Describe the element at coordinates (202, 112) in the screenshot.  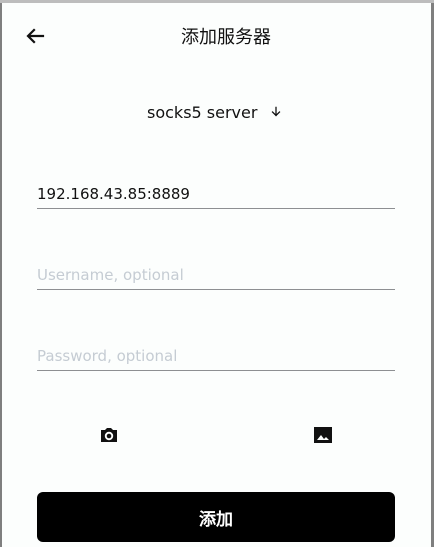
I see `server-type-label: socks5 server` at that location.